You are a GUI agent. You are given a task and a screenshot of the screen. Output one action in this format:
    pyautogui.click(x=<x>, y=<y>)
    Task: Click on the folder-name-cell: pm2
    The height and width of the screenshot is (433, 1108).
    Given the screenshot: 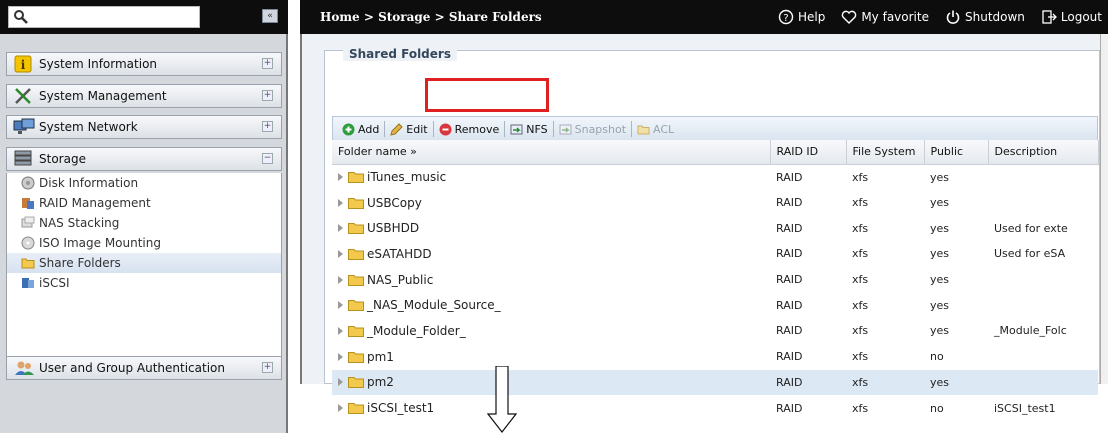 What is the action you would take?
    pyautogui.click(x=551, y=382)
    